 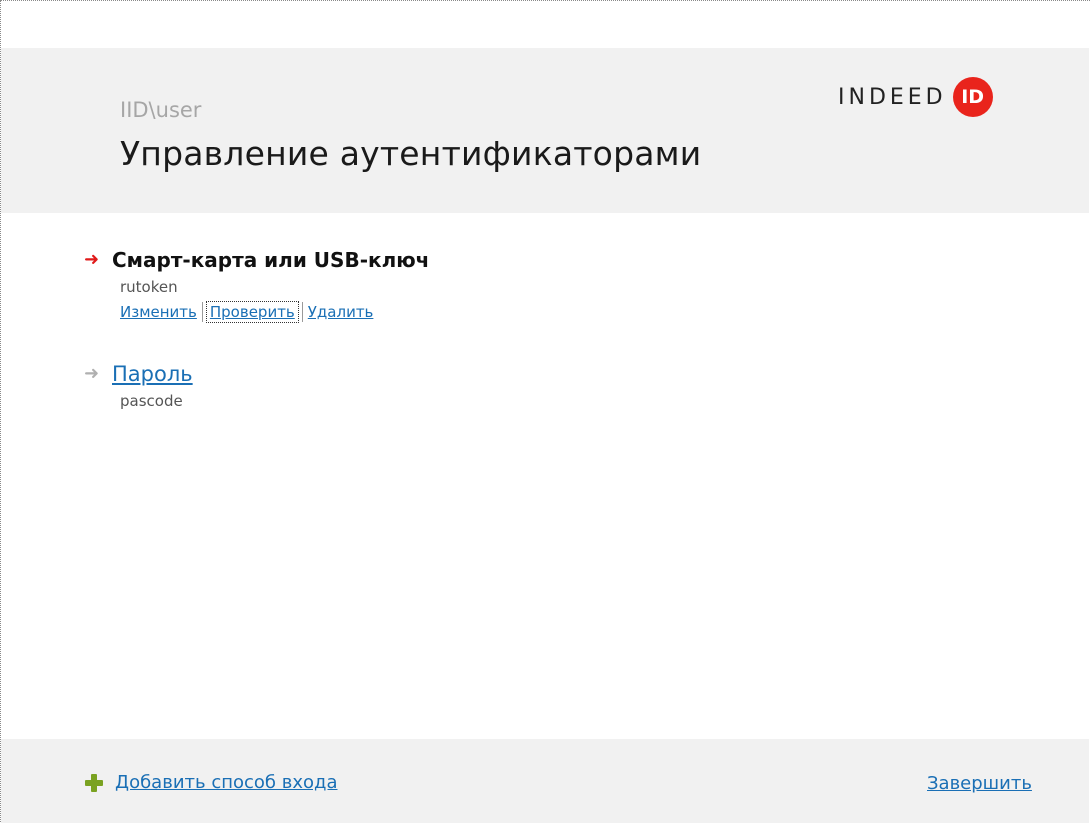 I want to click on plus-icon, so click(x=94, y=782).